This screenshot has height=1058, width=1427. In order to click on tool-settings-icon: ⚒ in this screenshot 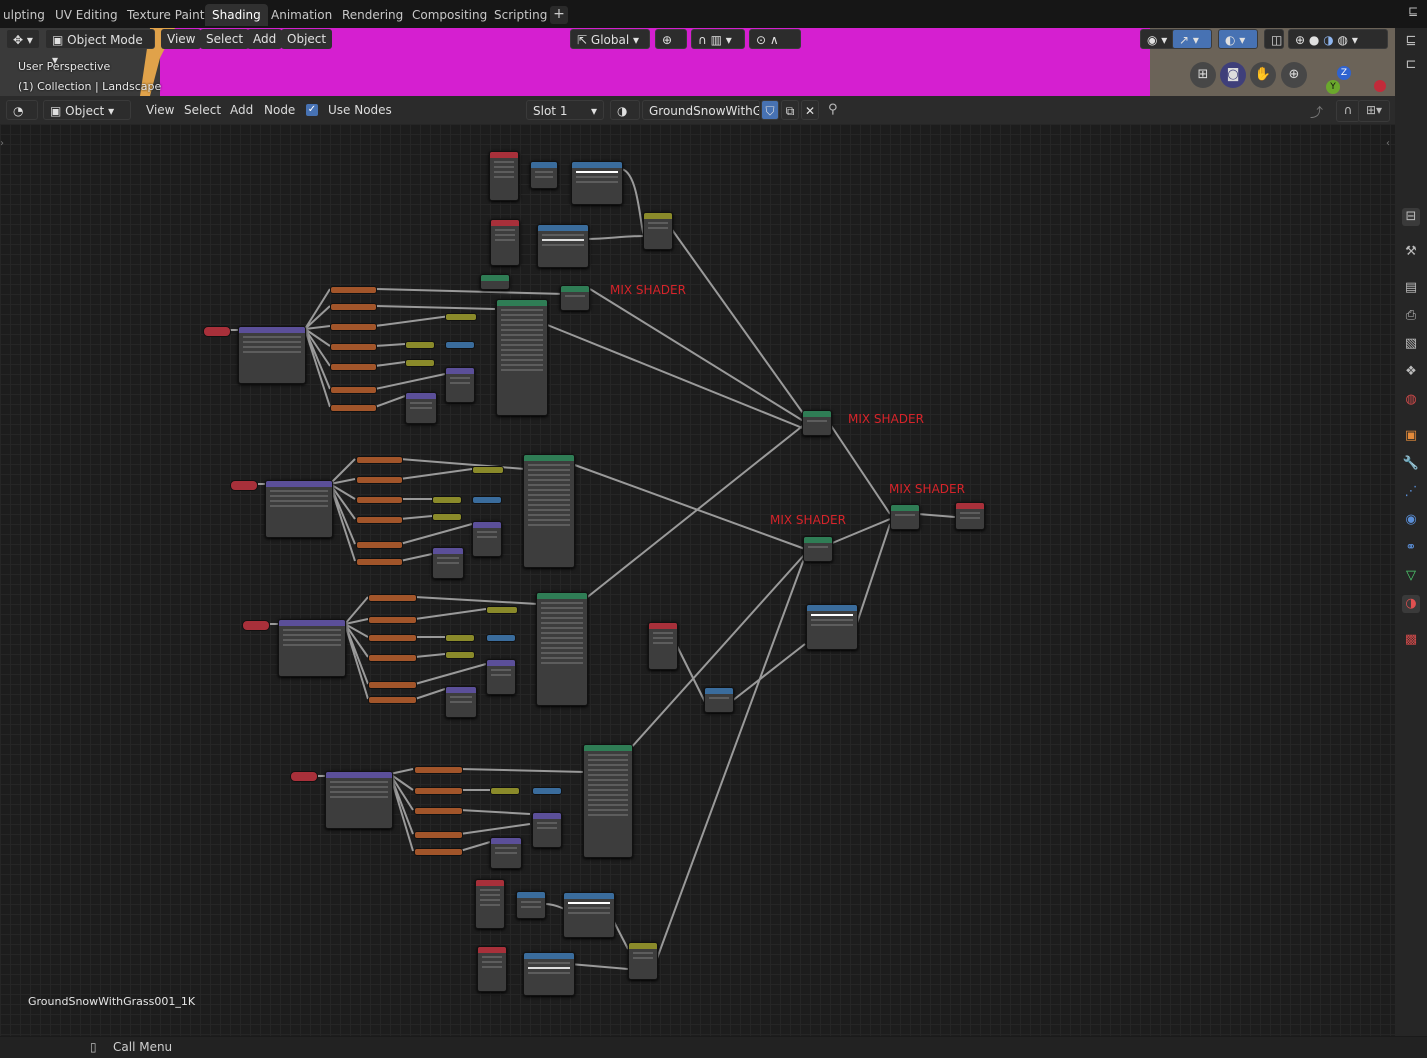, I will do `click(1411, 252)`.